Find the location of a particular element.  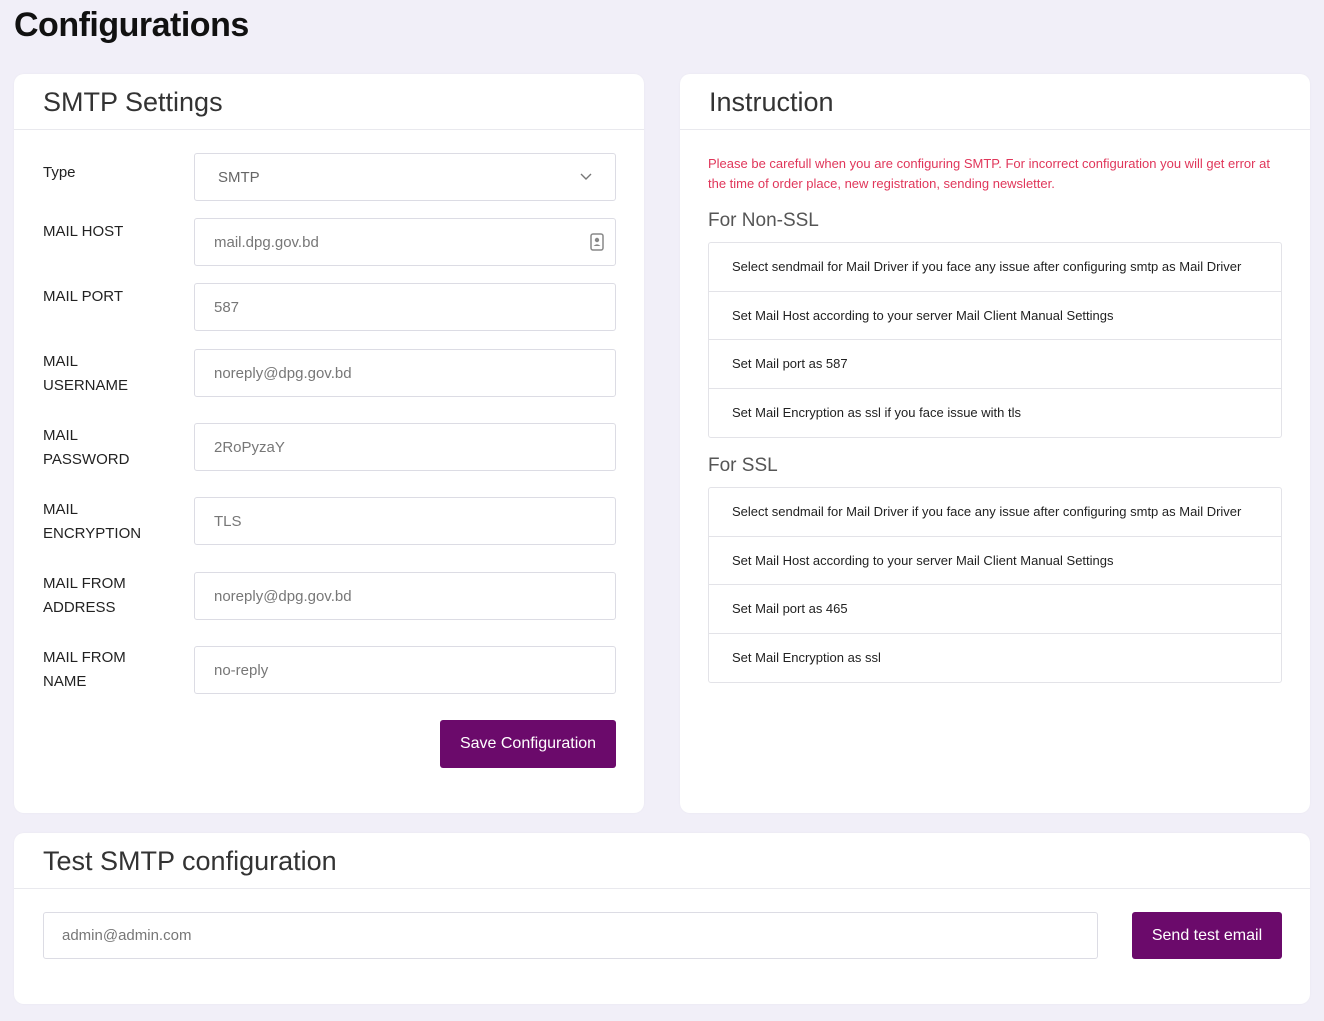

smtp-settings-header: SMTP Settings is located at coordinates (329, 102).